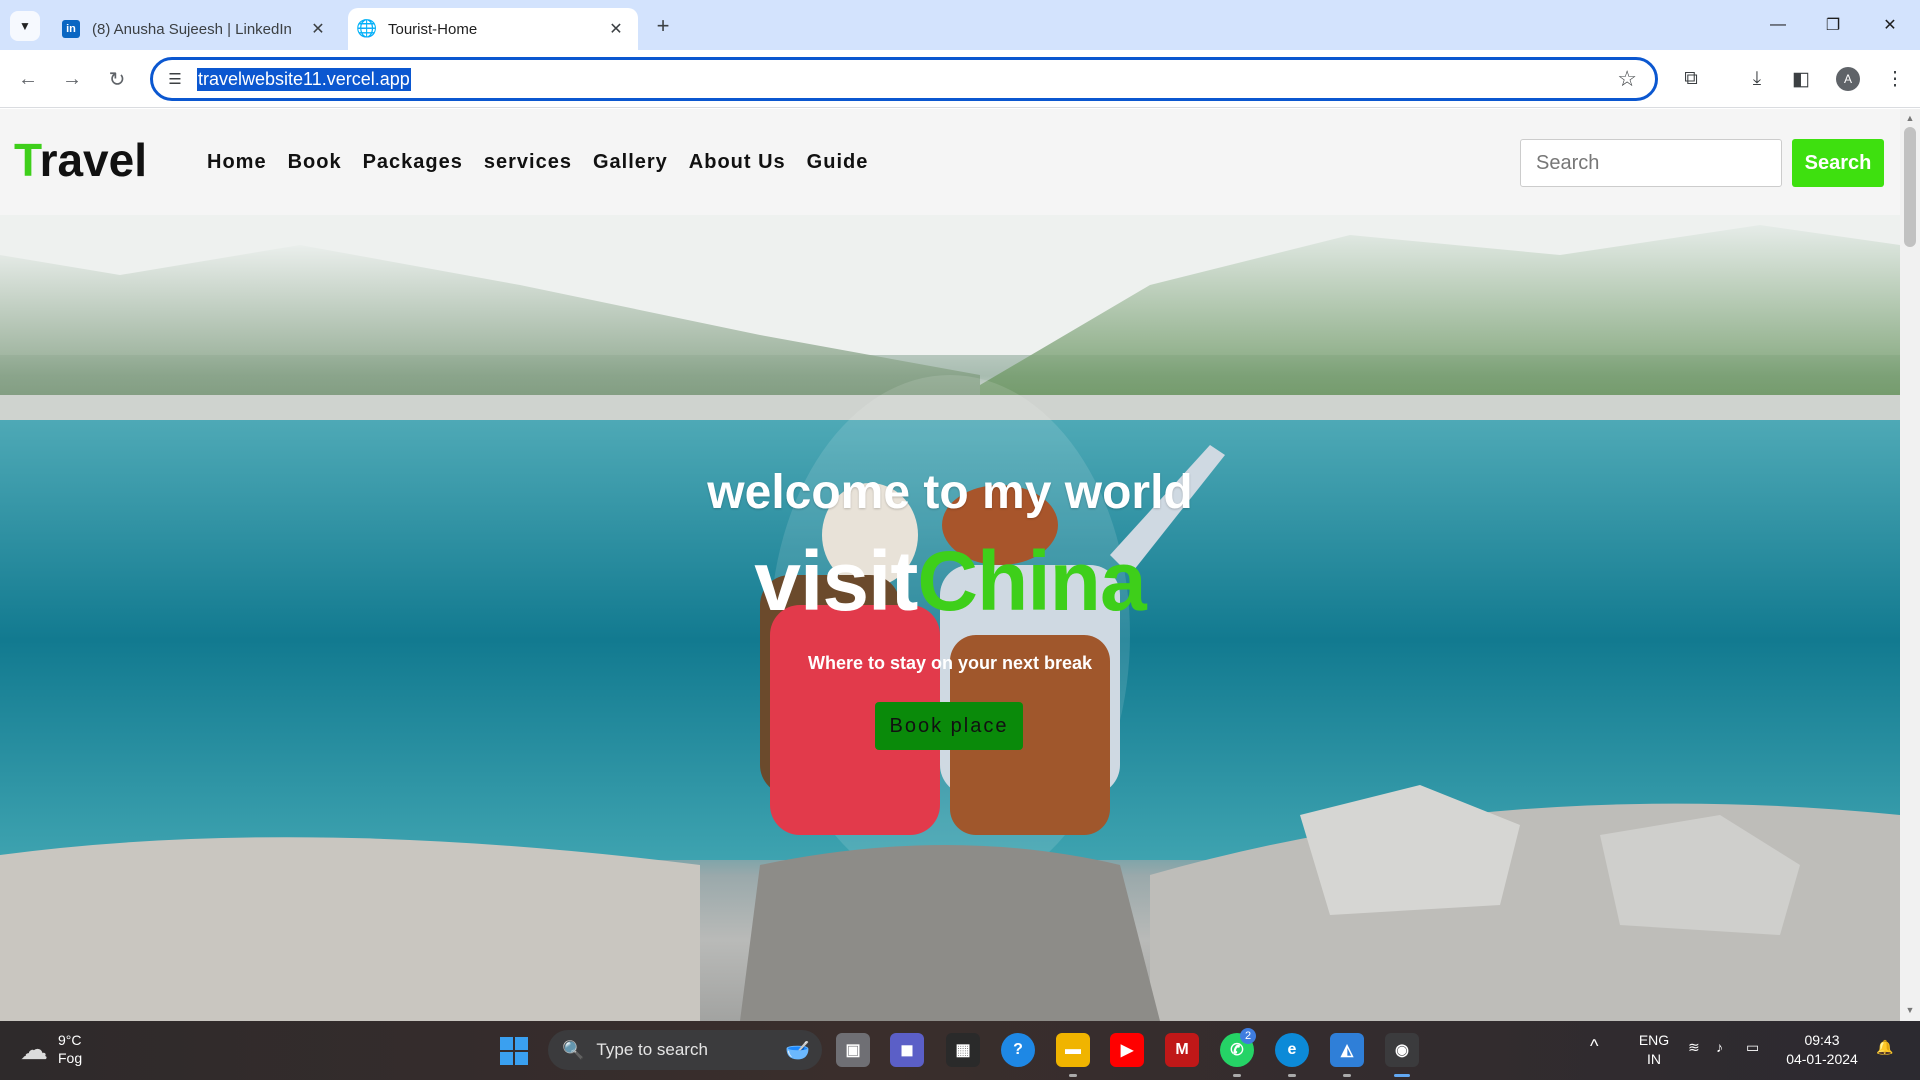 The image size is (1920, 1080). Describe the element at coordinates (1838, 163) in the screenshot. I see `site-search-button: Search` at that location.